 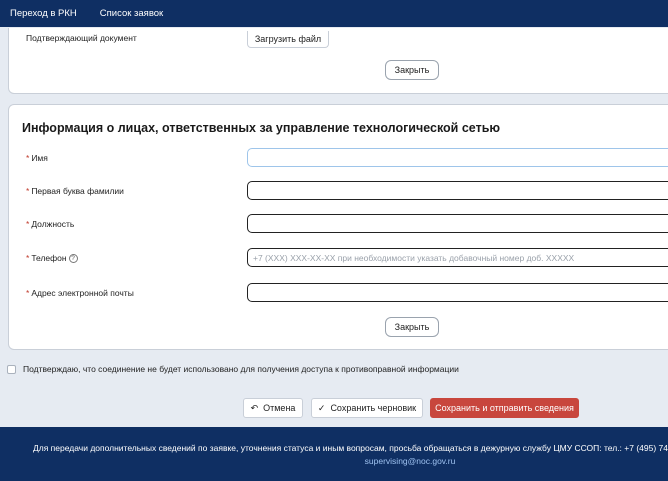 I want to click on save-and-submit-button: Сохранить и отправить сведения, so click(x=504, y=408).